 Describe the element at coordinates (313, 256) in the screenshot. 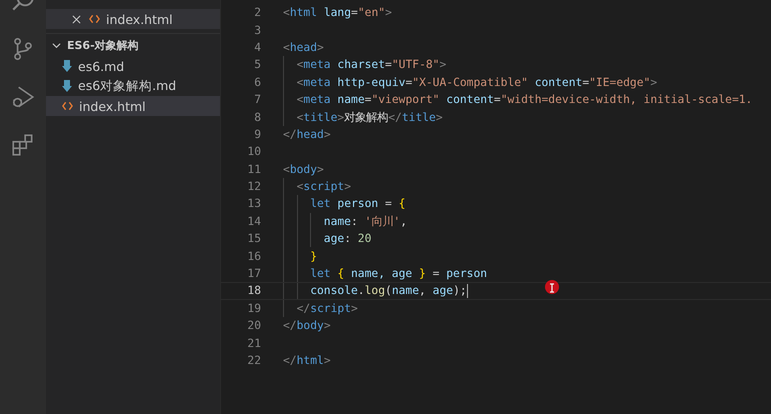

I see `code-line: }` at that location.